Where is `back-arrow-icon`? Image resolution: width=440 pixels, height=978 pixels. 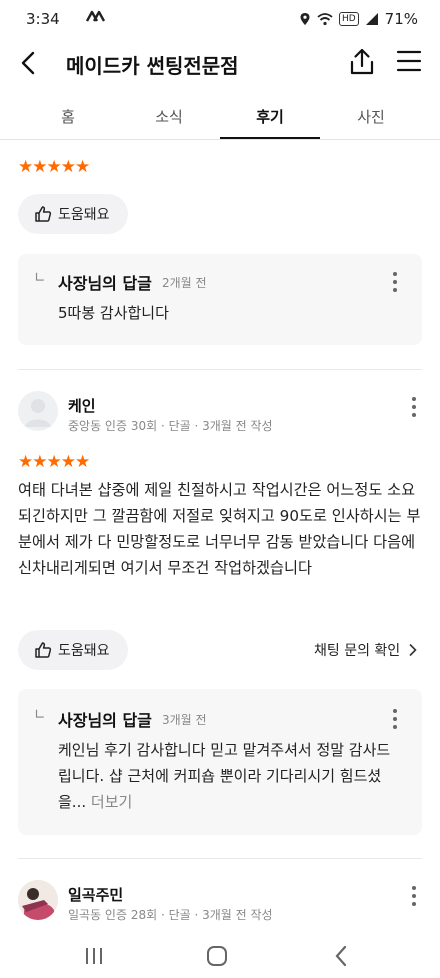 back-arrow-icon is located at coordinates (28, 63).